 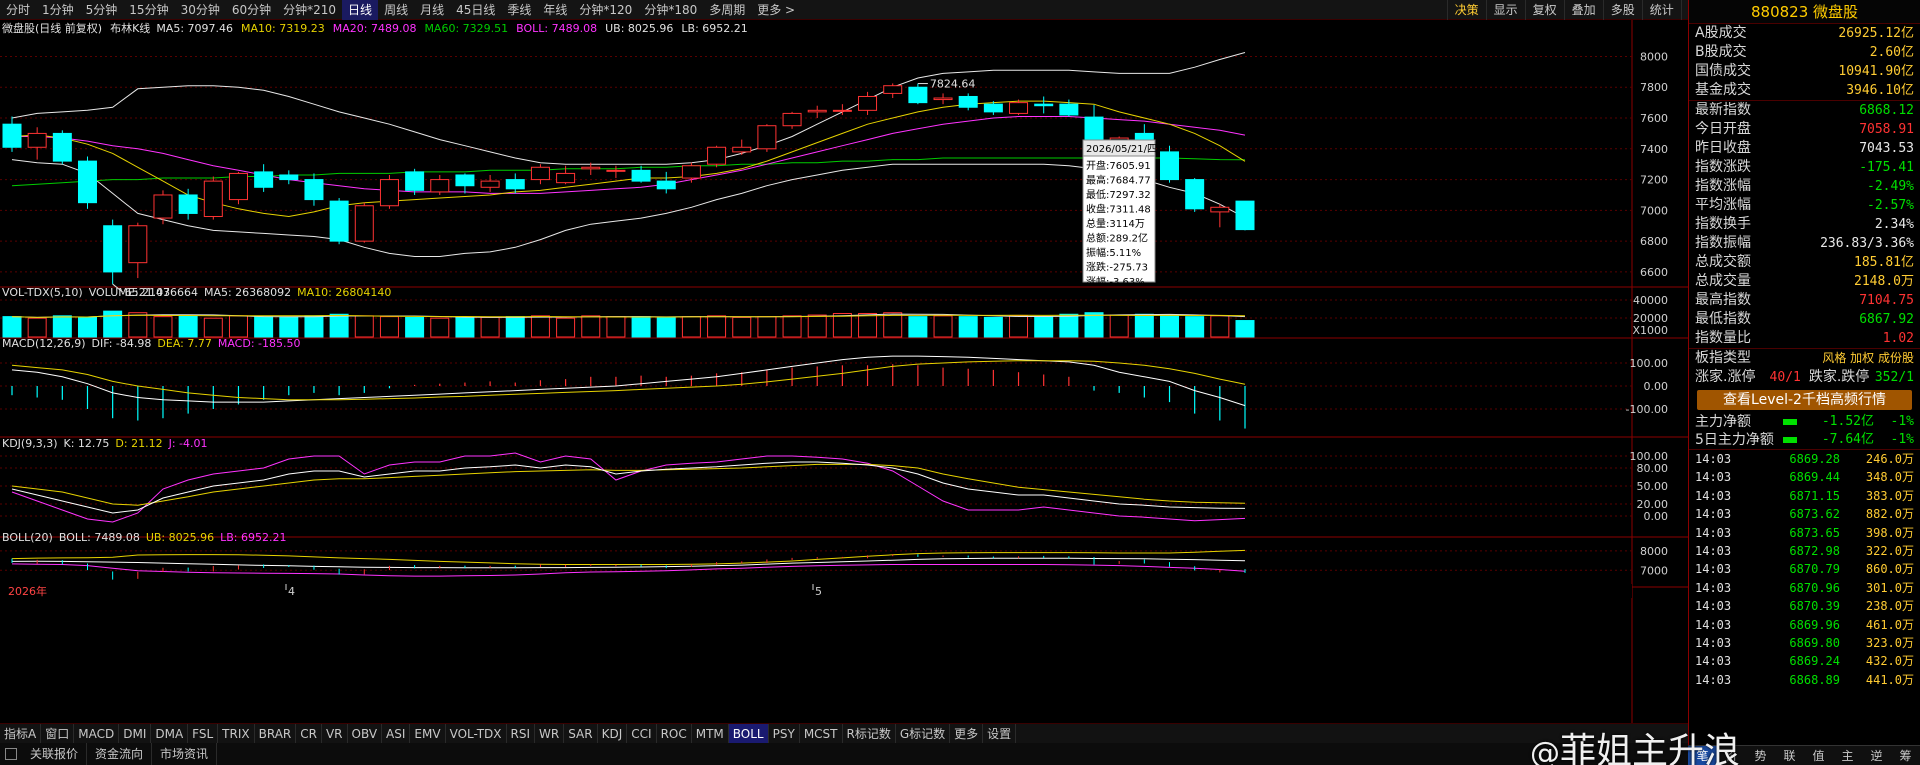 What do you see at coordinates (581, 733) in the screenshot?
I see `indicator-tab: SAR` at bounding box center [581, 733].